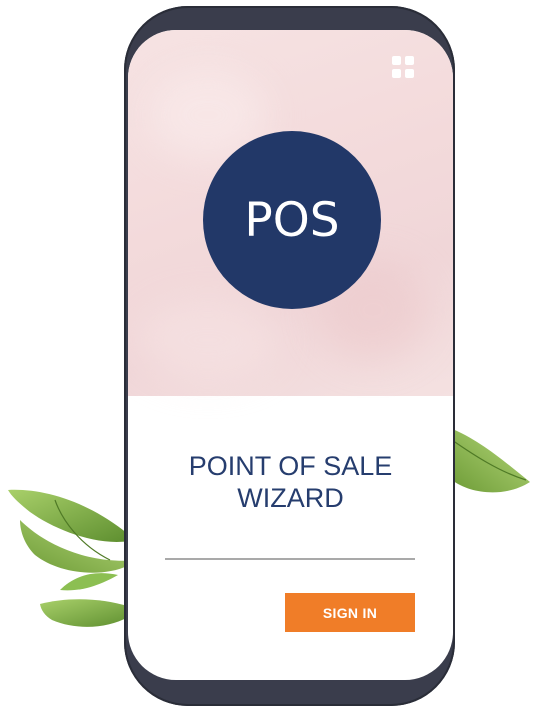 The width and height of the screenshot is (538, 717). Describe the element at coordinates (290, 466) in the screenshot. I see `title-line-1: POINT OF SALE` at that location.